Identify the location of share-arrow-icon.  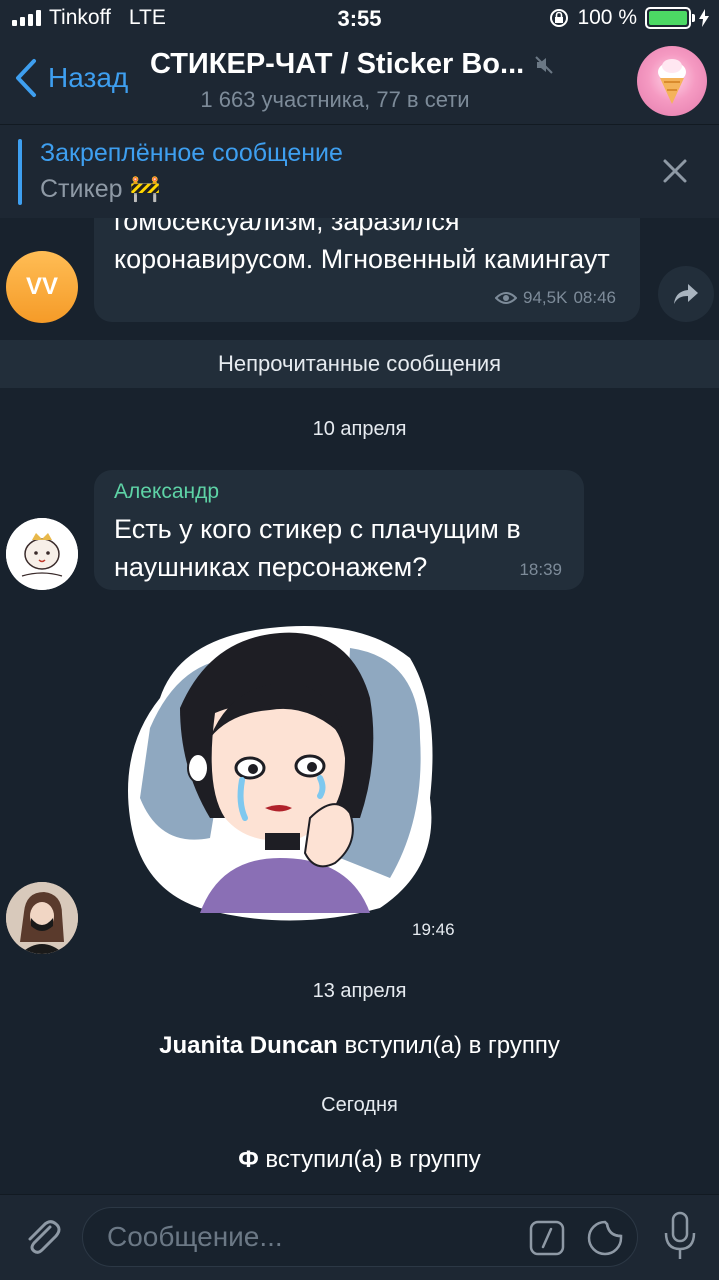
(686, 294).